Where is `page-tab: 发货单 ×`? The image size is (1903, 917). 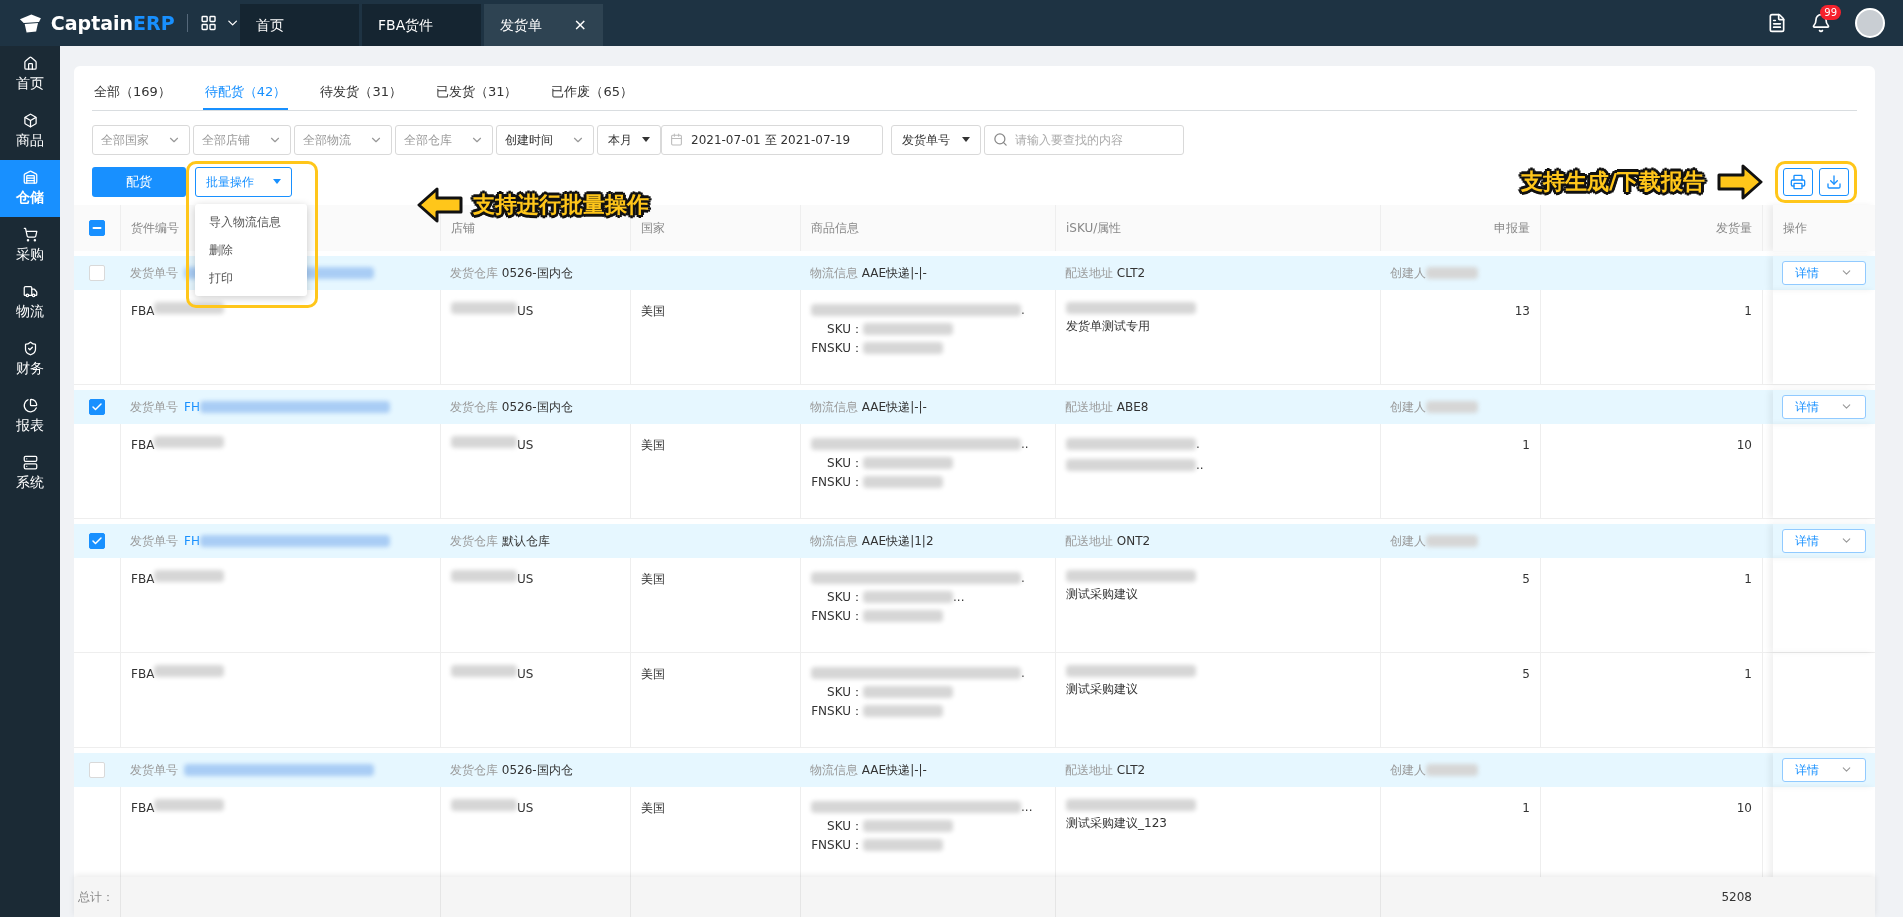
page-tab: 发货单 × is located at coordinates (543, 25).